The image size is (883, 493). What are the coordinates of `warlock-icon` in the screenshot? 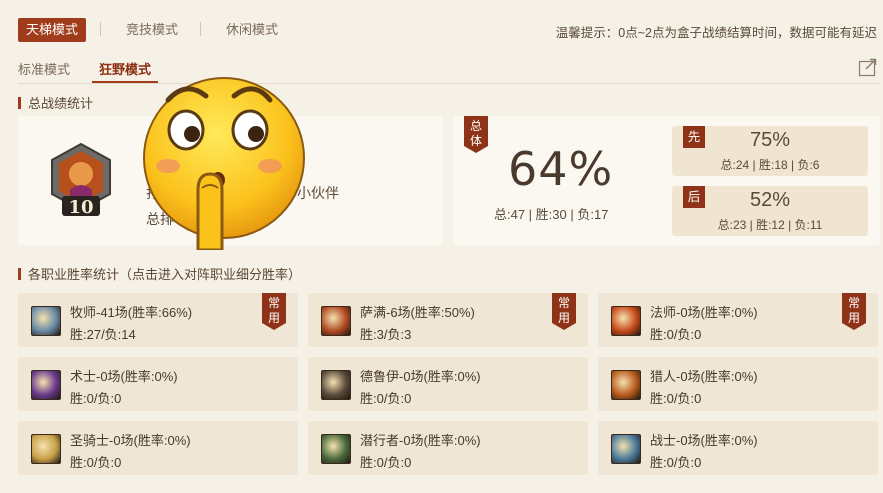 It's located at (46, 385).